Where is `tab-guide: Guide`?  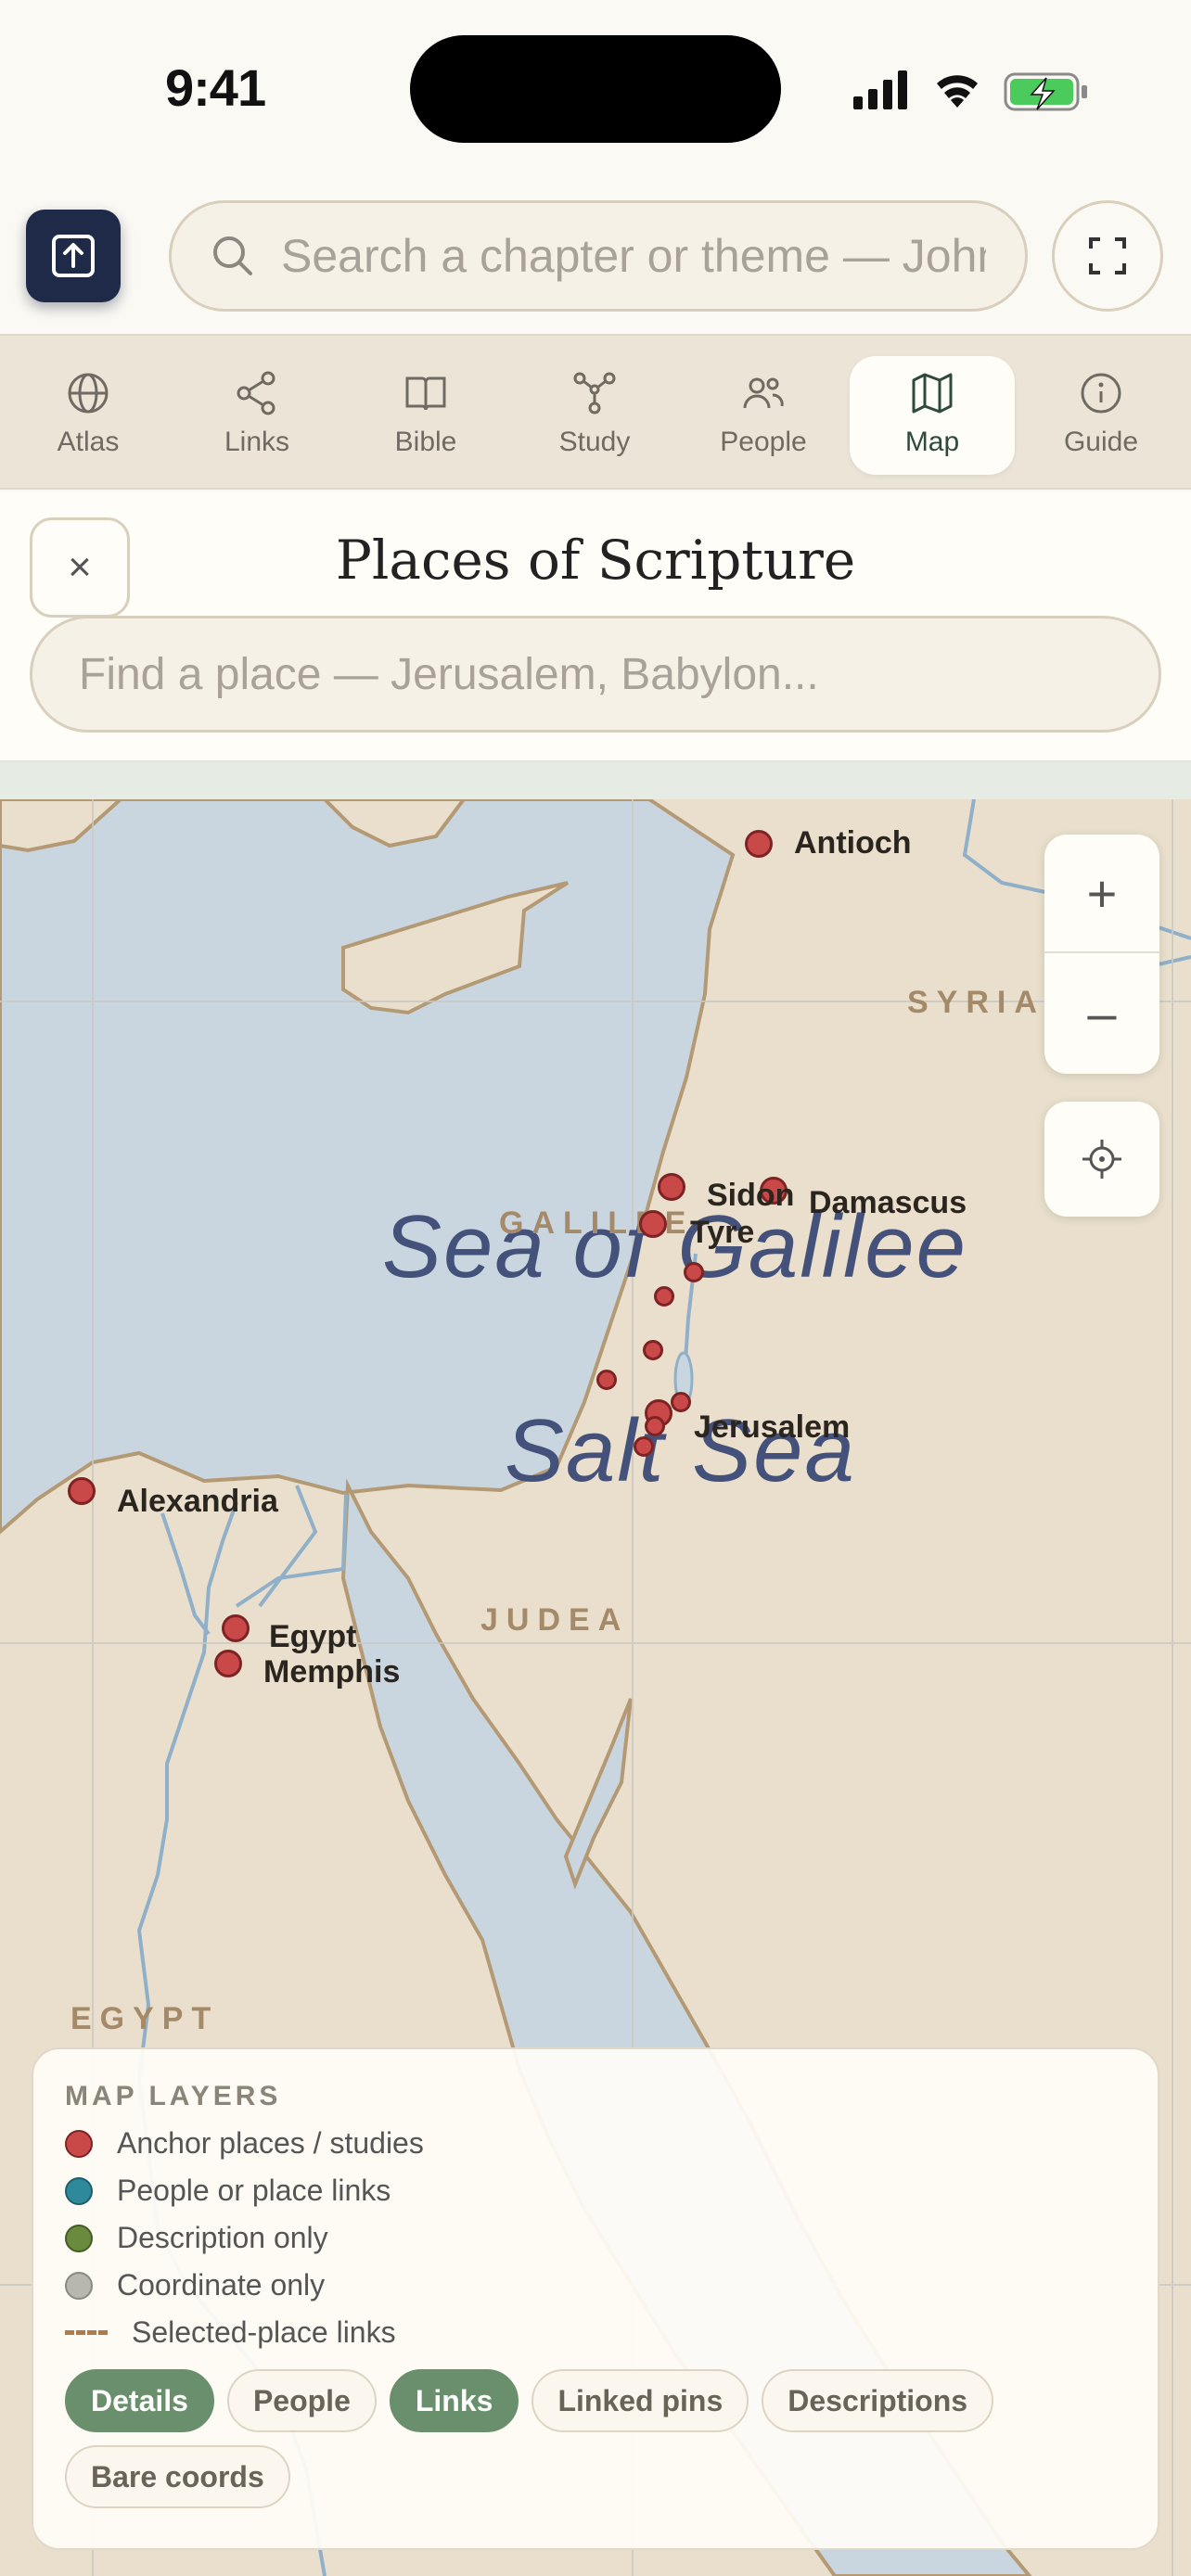 tab-guide: Guide is located at coordinates (1101, 415).